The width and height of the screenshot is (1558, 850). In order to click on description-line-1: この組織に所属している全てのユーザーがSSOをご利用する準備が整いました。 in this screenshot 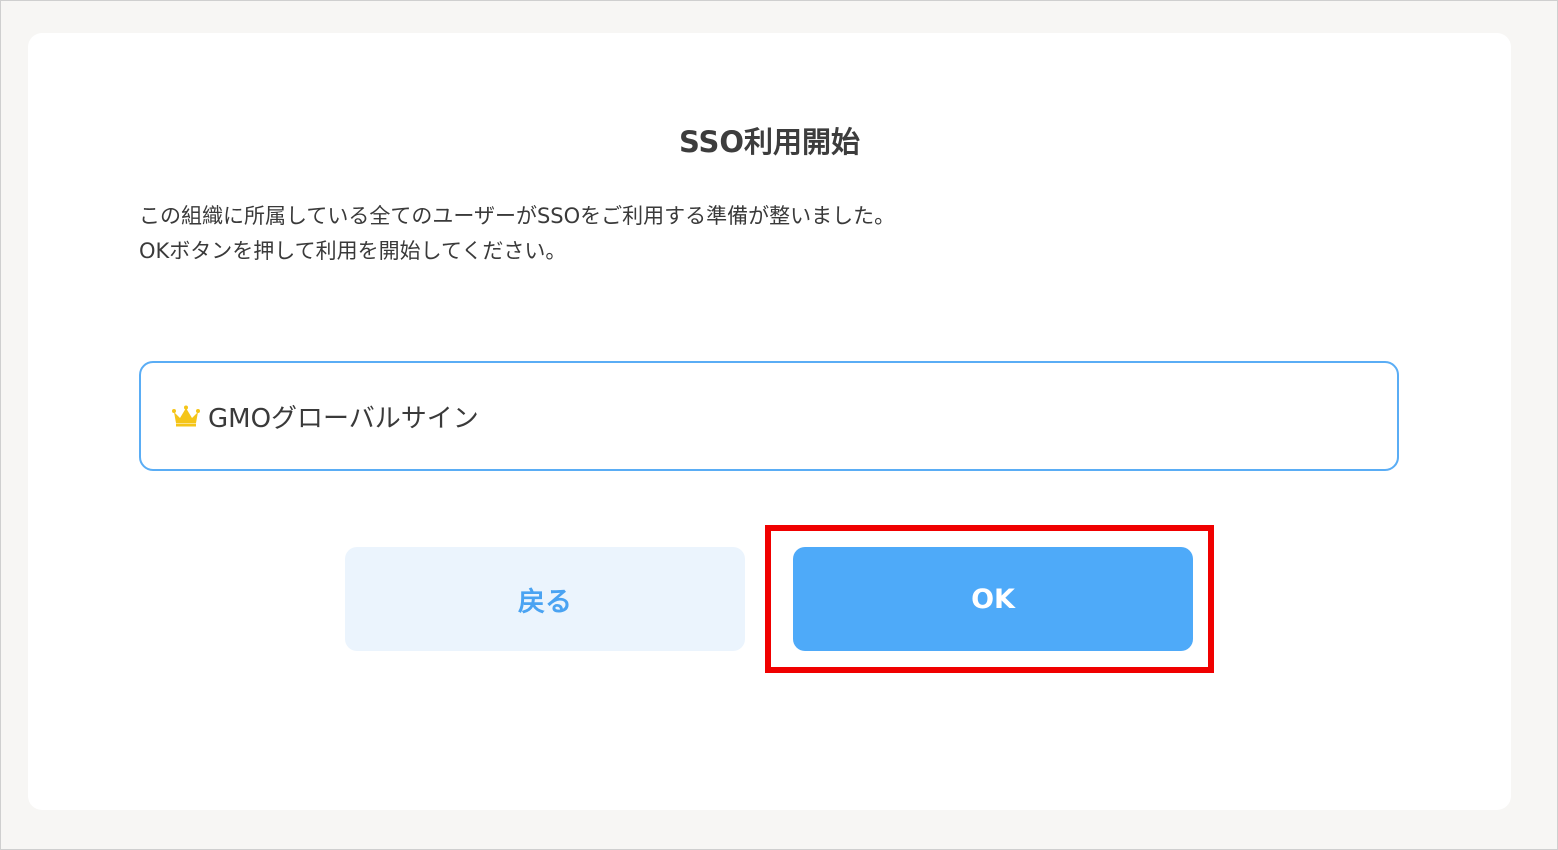, I will do `click(517, 216)`.